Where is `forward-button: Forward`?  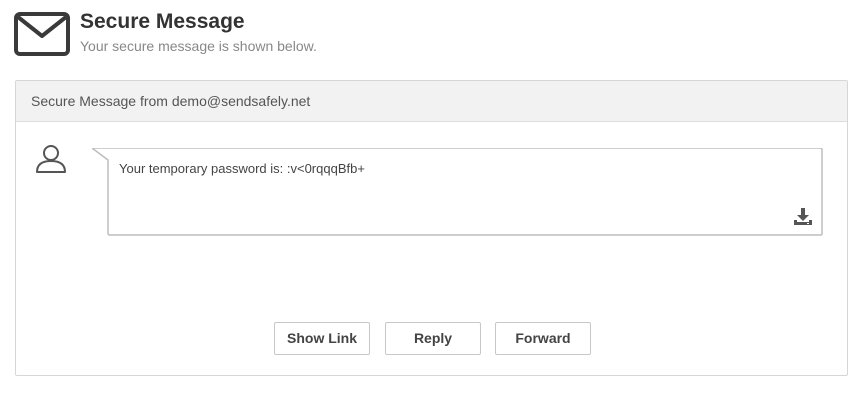 forward-button: Forward is located at coordinates (543, 338).